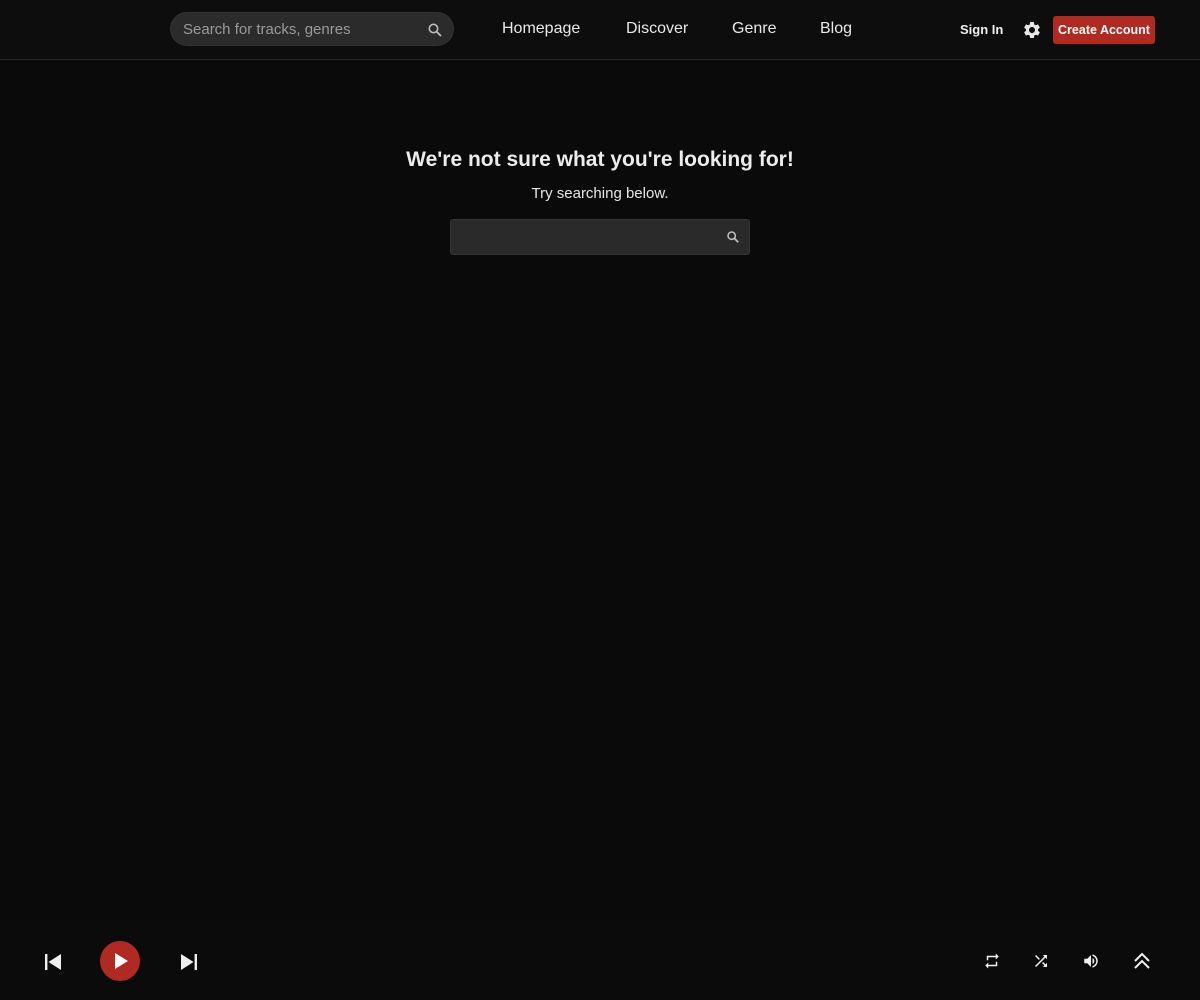 The image size is (1200, 1000). I want to click on sign-in-link: Sign In, so click(981, 29).